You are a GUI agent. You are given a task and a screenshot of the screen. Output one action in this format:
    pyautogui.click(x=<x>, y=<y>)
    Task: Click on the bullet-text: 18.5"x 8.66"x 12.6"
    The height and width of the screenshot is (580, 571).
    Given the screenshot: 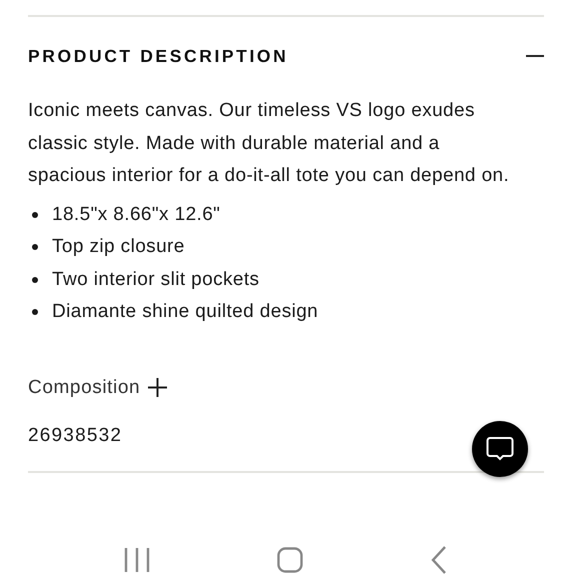 What is the action you would take?
    pyautogui.click(x=136, y=215)
    